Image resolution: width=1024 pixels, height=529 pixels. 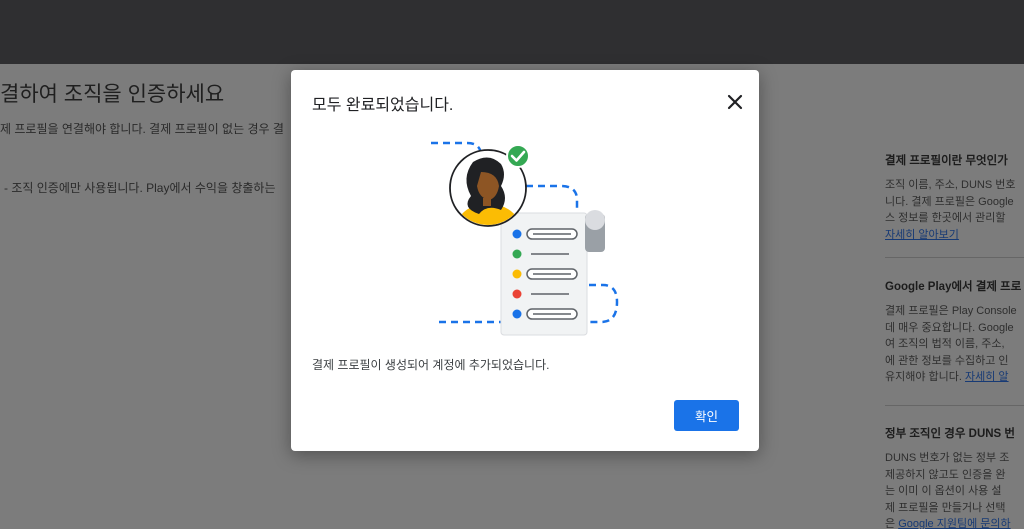 I want to click on check-icon, so click(x=518, y=156).